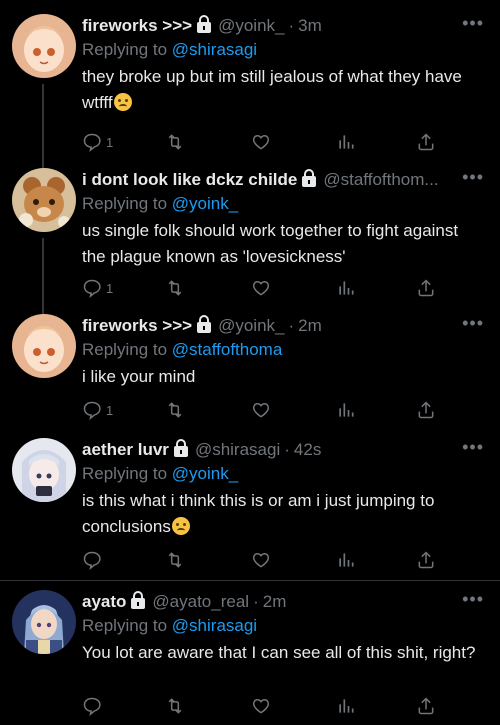 The image size is (500, 725). What do you see at coordinates (307, 449) in the screenshot?
I see `timestamp: 42s` at bounding box center [307, 449].